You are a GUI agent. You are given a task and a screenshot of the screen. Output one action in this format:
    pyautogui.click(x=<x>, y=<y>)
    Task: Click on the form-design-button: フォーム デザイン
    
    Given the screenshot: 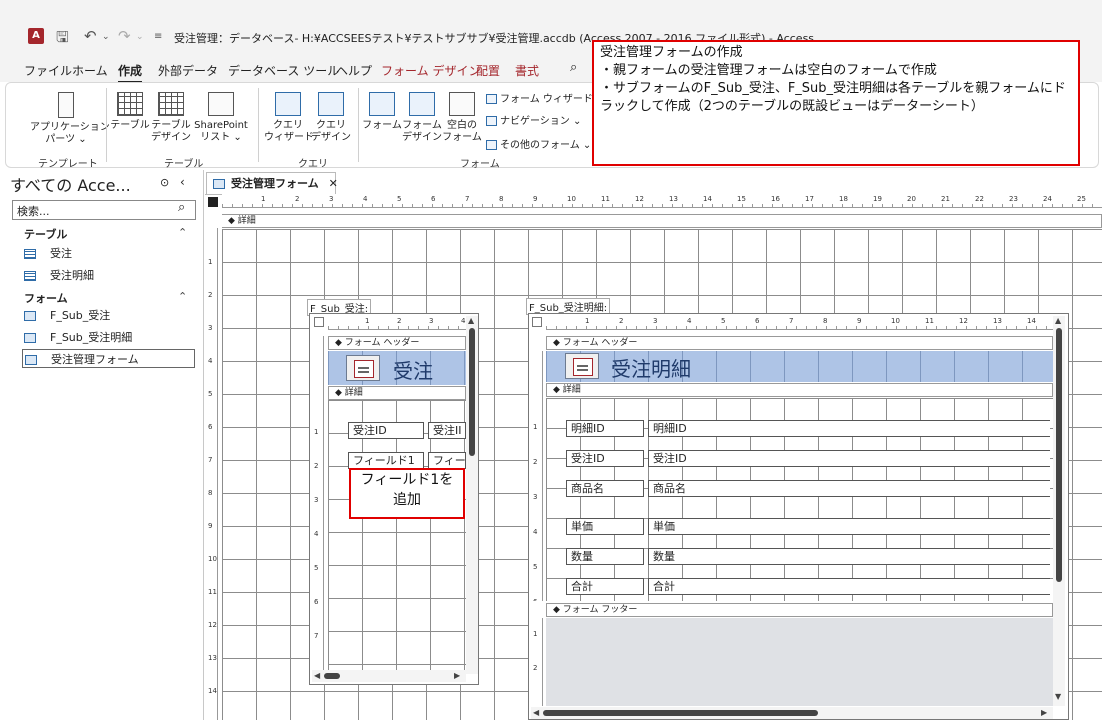 What is the action you would take?
    pyautogui.click(x=422, y=118)
    